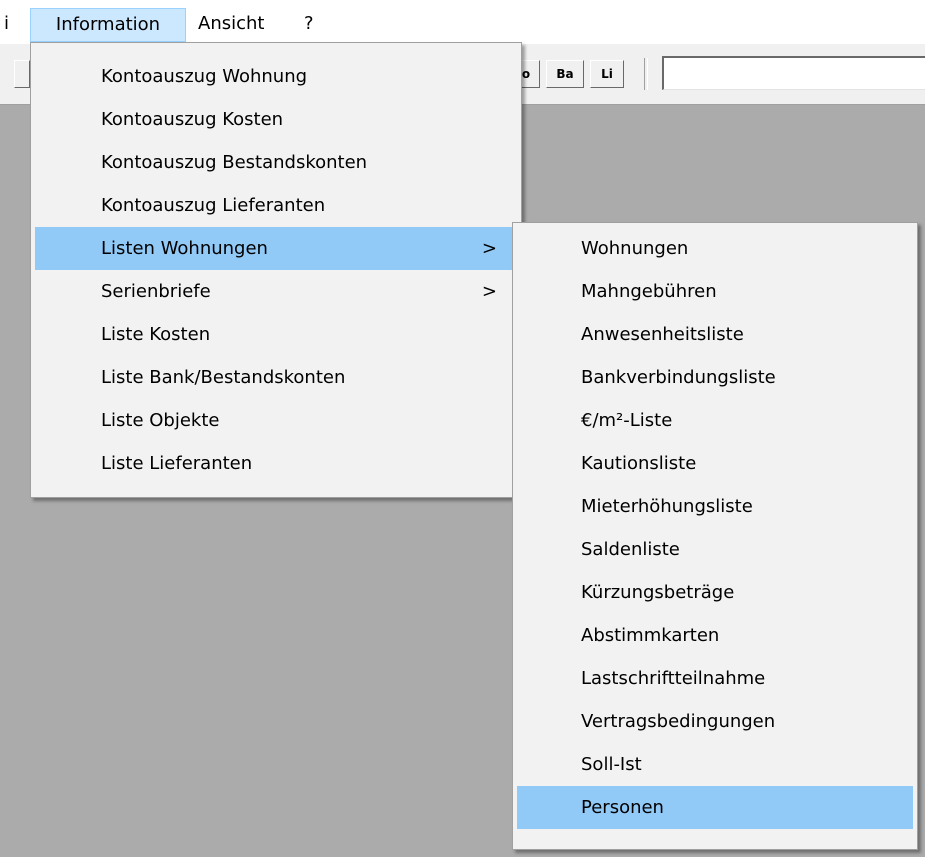 Image resolution: width=925 pixels, height=857 pixels. I want to click on menu-prev-item: i, so click(10, 25).